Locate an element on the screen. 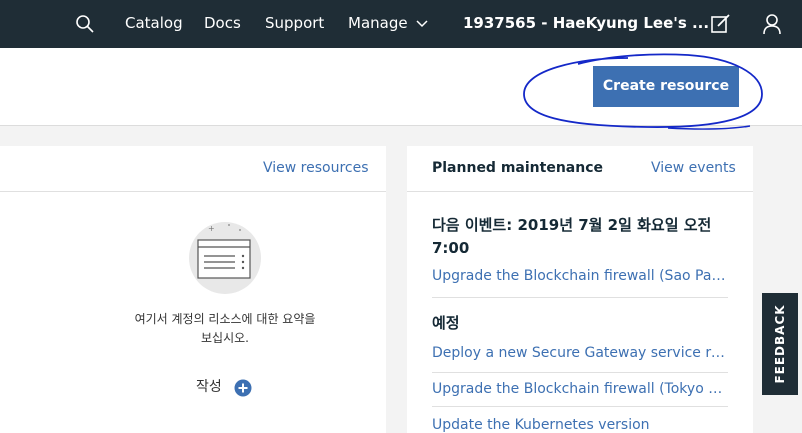  empty-message-line-1: 여기서 계정의 리소스에 대한 요약을 is located at coordinates (225, 319).